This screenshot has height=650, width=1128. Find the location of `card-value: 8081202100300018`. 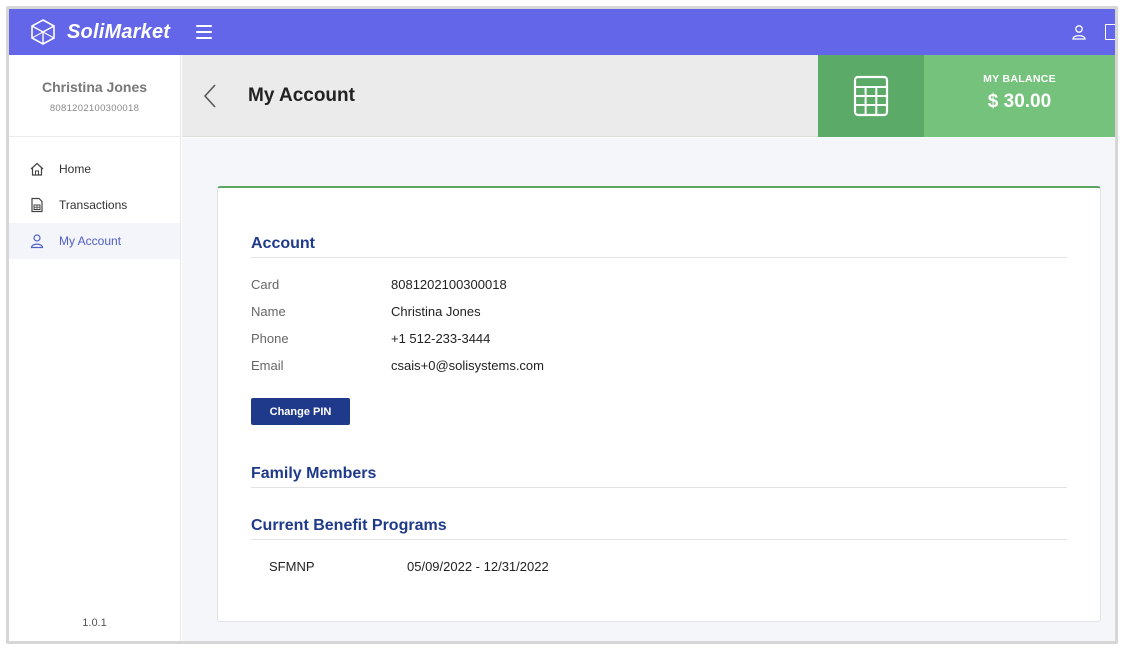

card-value: 8081202100300018 is located at coordinates (449, 284).